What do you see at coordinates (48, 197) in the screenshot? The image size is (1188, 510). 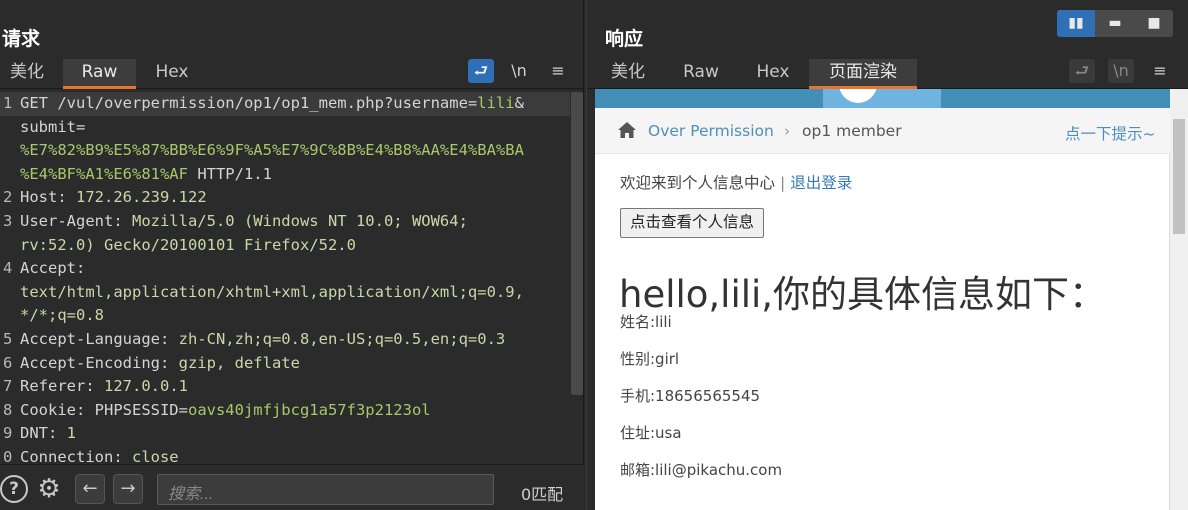 I see `code-token: Host:` at bounding box center [48, 197].